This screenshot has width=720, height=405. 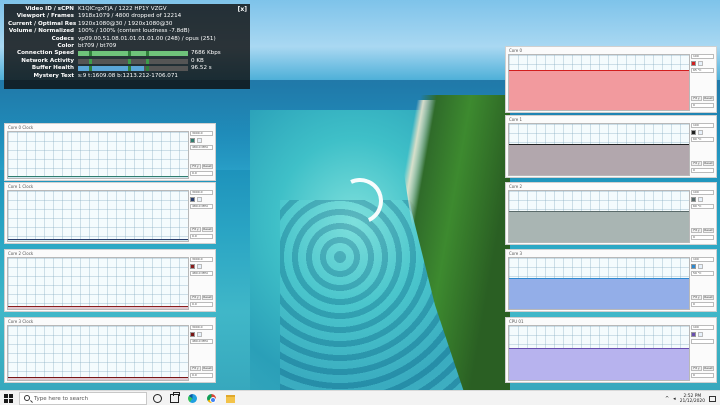 I want to click on stats-value: 96.52 s, so click(x=201, y=68).